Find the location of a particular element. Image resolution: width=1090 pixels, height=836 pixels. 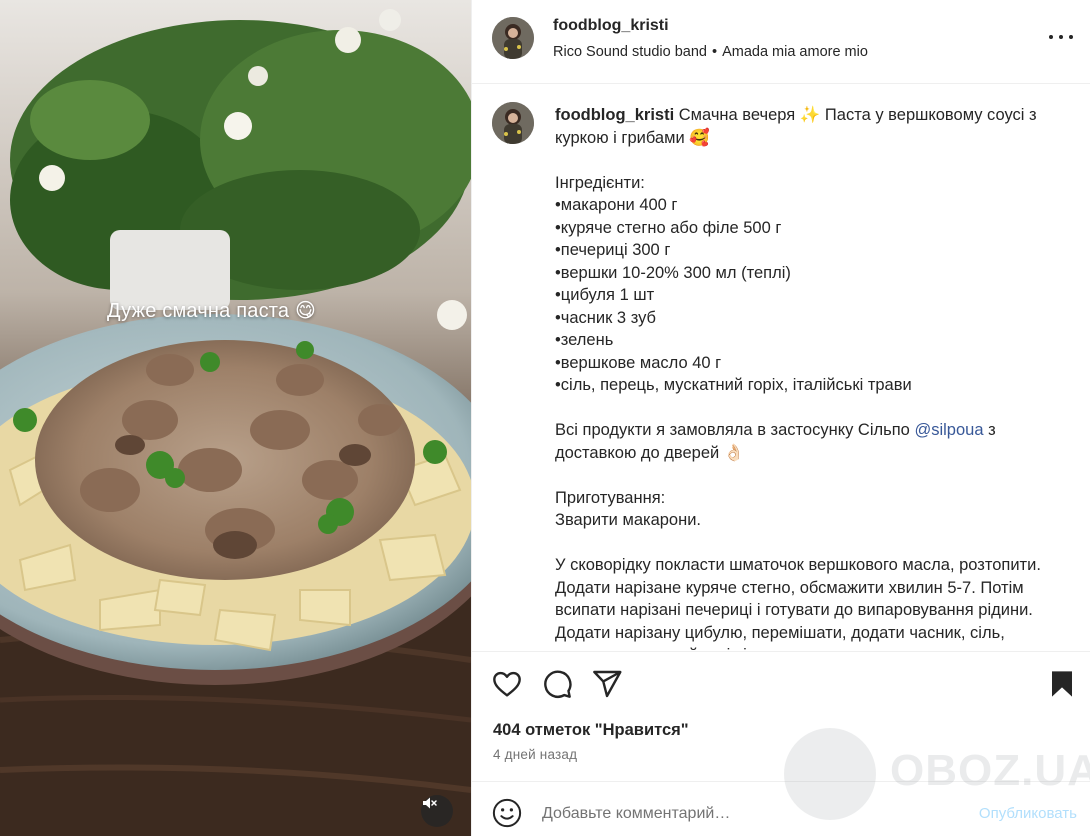

post-comment-button: Опубликовать is located at coordinates (1028, 813).